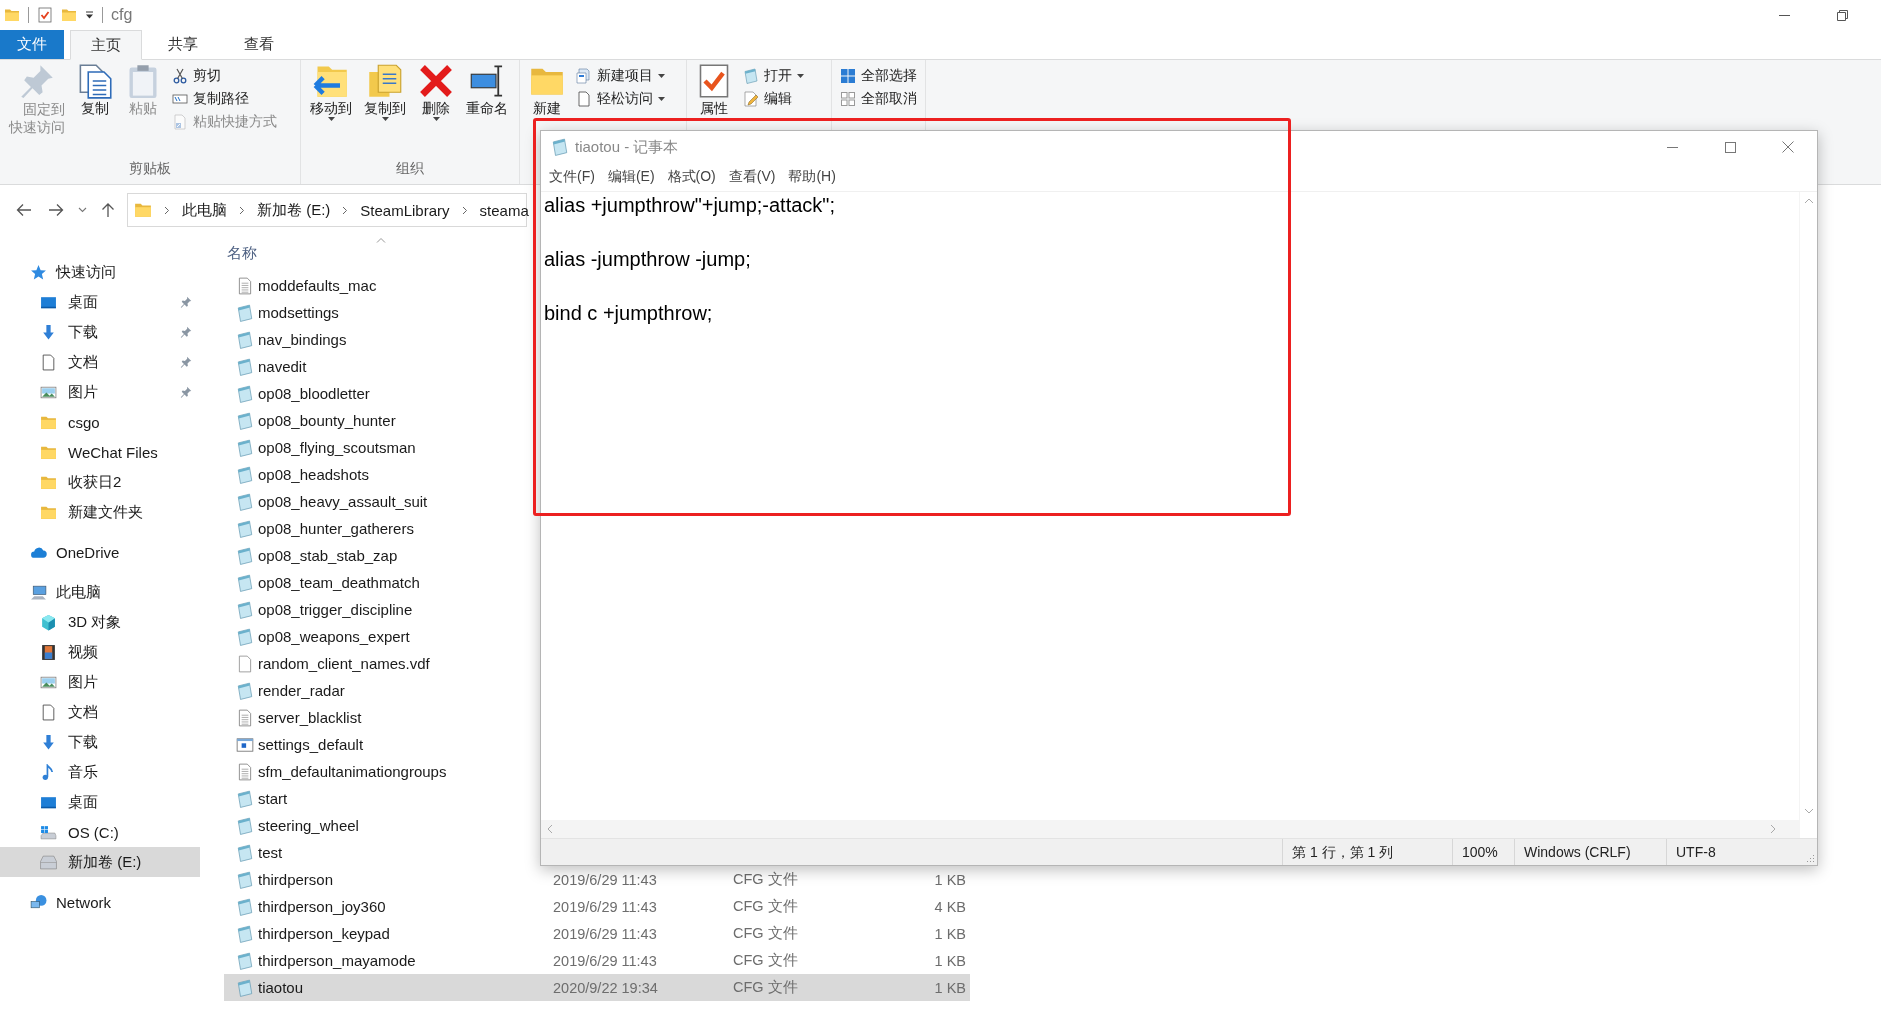  Describe the element at coordinates (714, 89) in the screenshot. I see `ribbon-button: 属性` at that location.